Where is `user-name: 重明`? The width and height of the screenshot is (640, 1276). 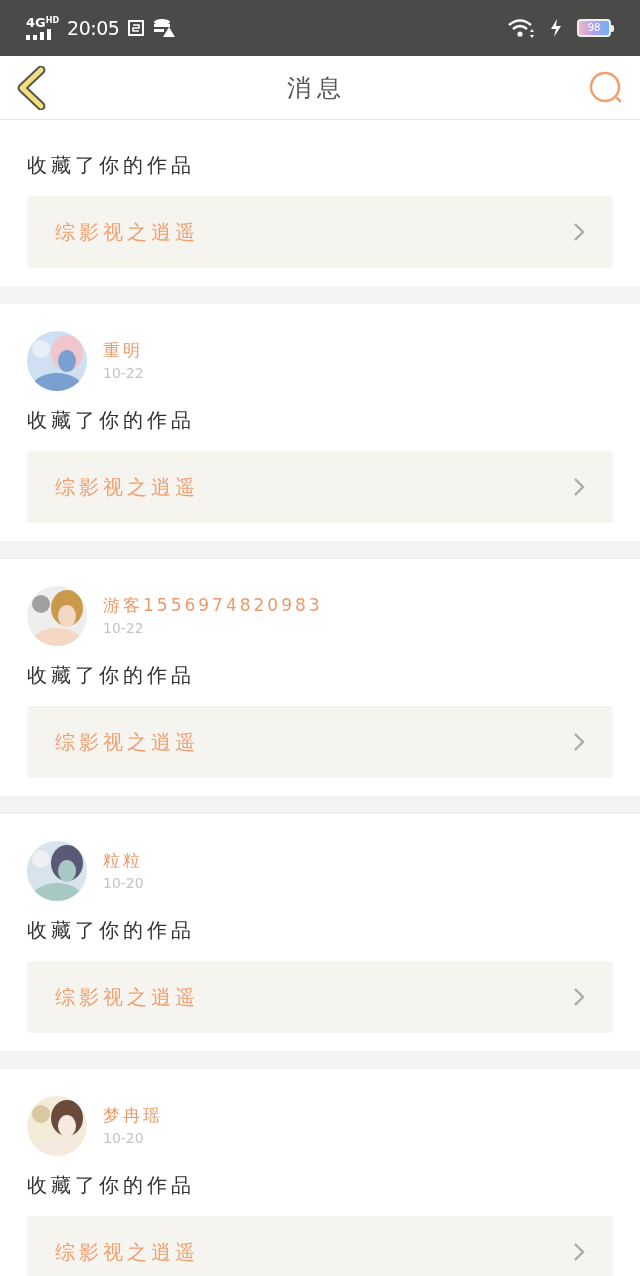 user-name: 重明 is located at coordinates (123, 350).